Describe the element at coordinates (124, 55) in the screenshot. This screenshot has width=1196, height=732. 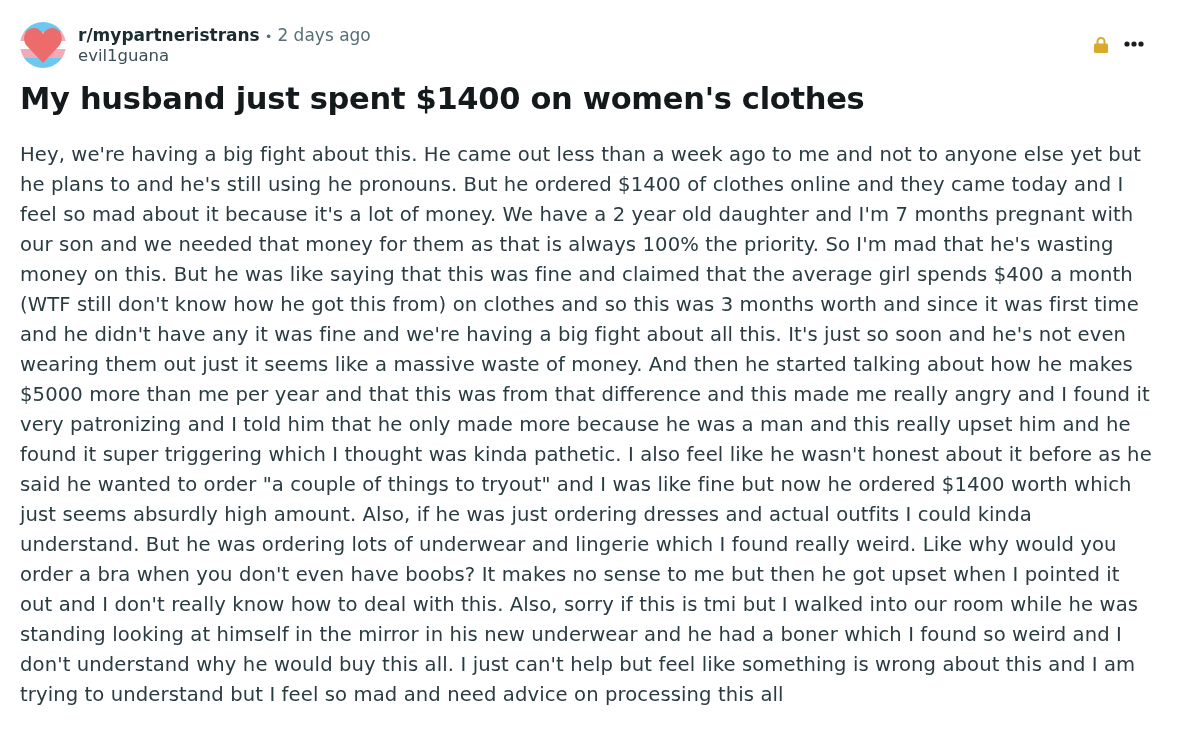
I see `author-link: evil1guana` at that location.